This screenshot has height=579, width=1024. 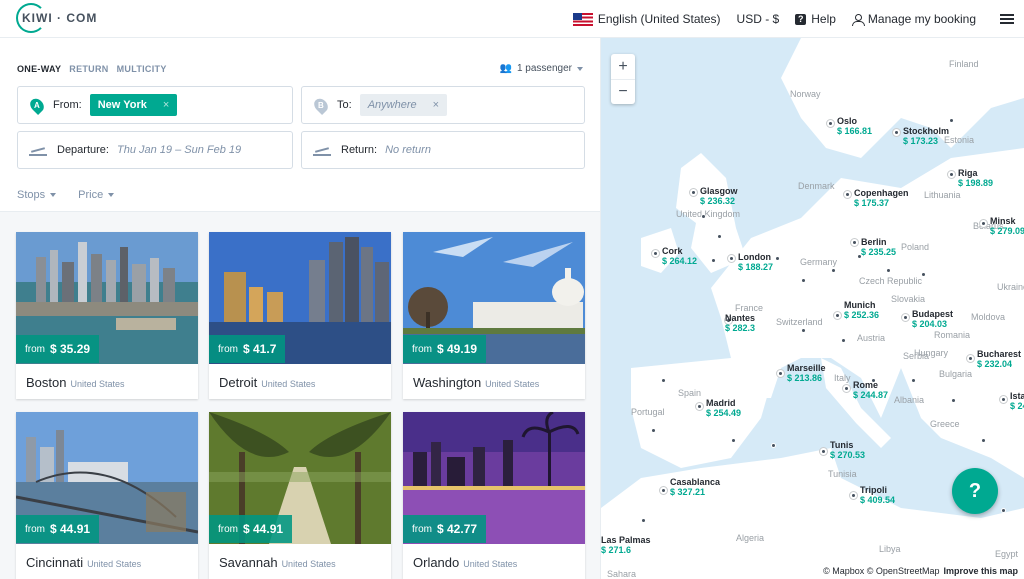 I want to click on city-label-munich: Munich $ 252.36, so click(x=861, y=310).